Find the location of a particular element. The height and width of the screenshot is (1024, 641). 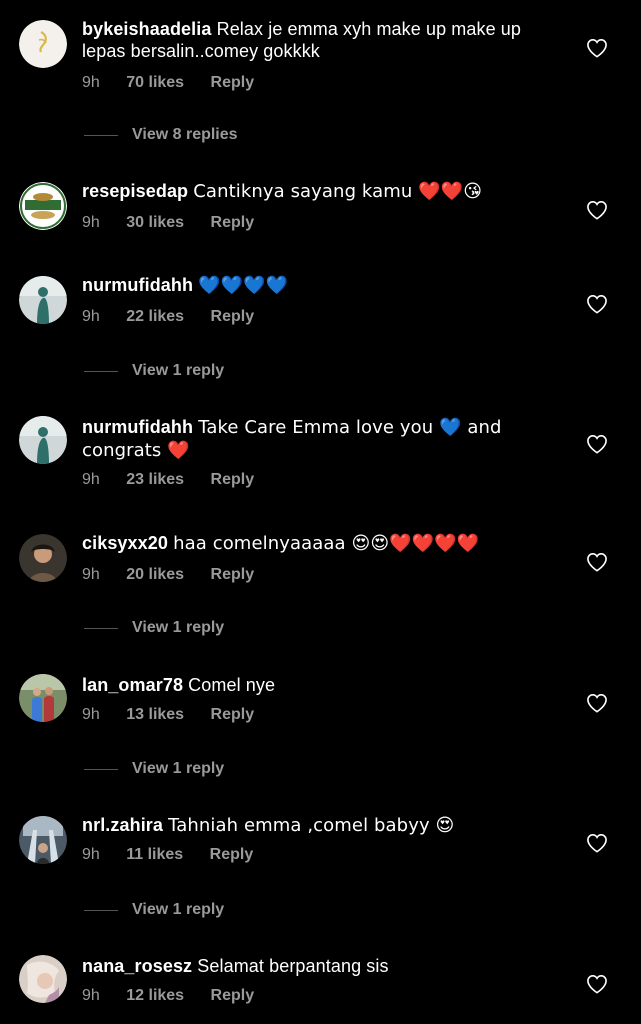

comment-body: resepisedap Cantiknya sayang kamu ❤️❤️😘 is located at coordinates (322, 191).